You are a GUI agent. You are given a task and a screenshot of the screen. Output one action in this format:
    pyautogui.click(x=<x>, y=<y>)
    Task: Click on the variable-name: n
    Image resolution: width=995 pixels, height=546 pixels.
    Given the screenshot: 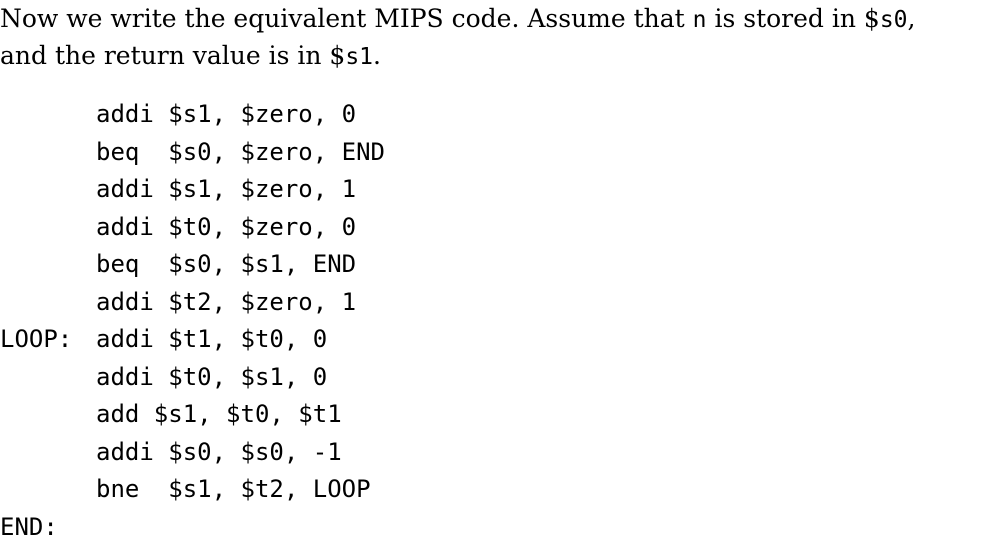 What is the action you would take?
    pyautogui.click(x=700, y=20)
    